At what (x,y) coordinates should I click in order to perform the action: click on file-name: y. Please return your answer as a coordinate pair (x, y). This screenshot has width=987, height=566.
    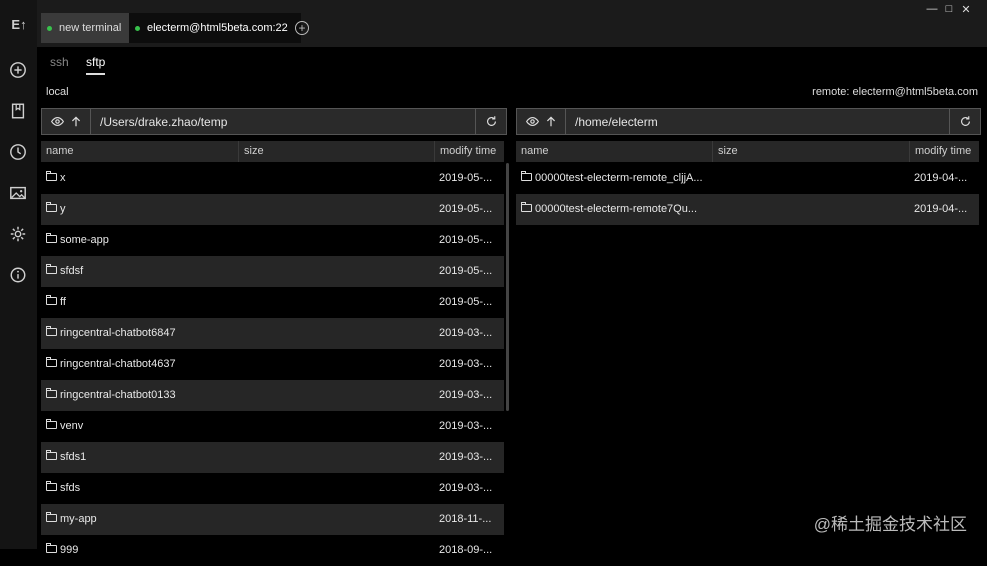
    Looking at the image, I should click on (63, 209).